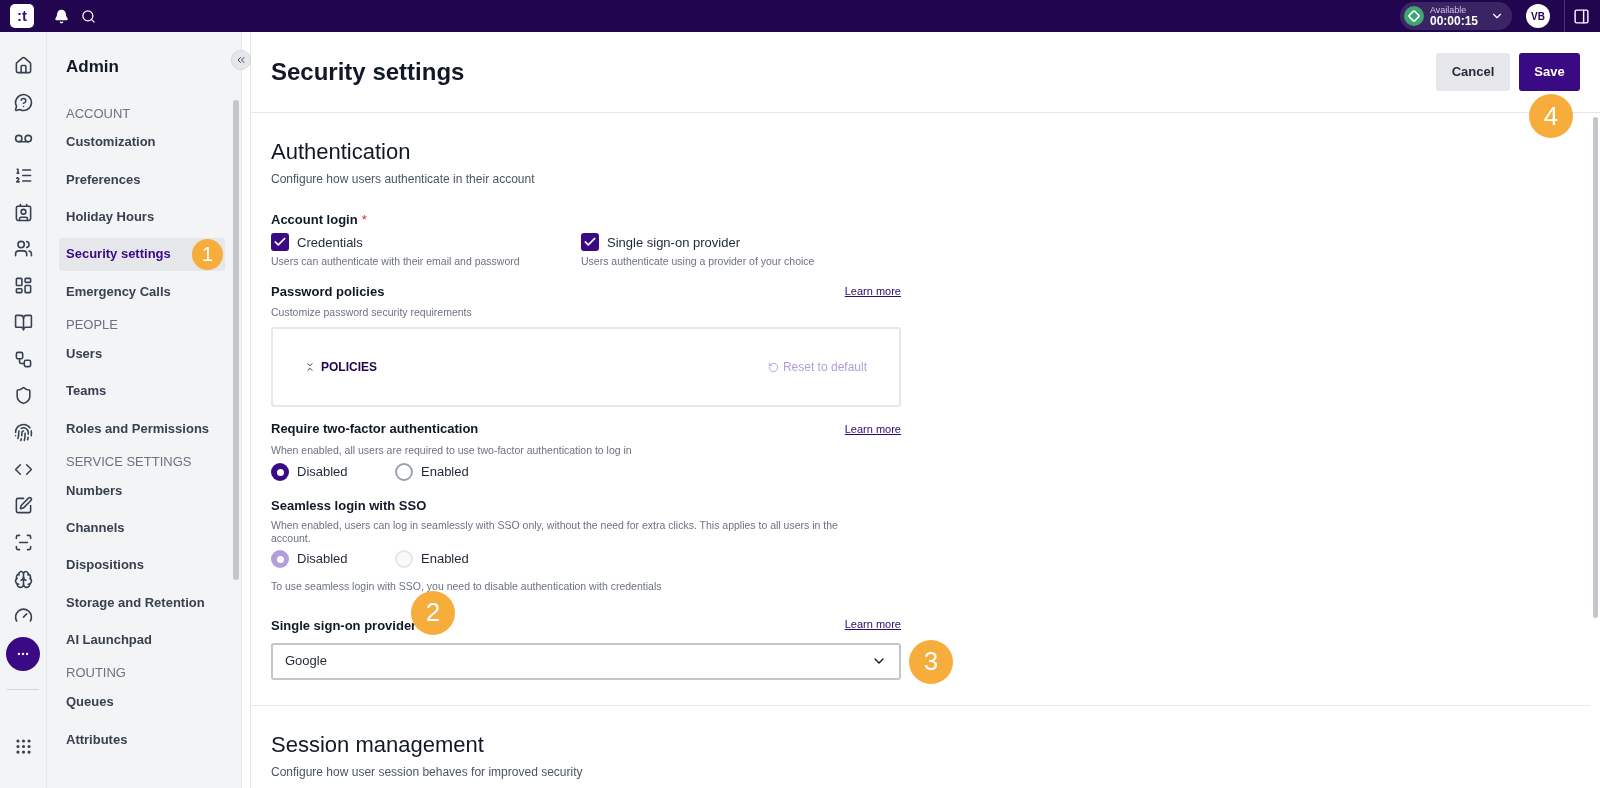  What do you see at coordinates (330, 242) in the screenshot?
I see `checkbox-label: Credentials` at bounding box center [330, 242].